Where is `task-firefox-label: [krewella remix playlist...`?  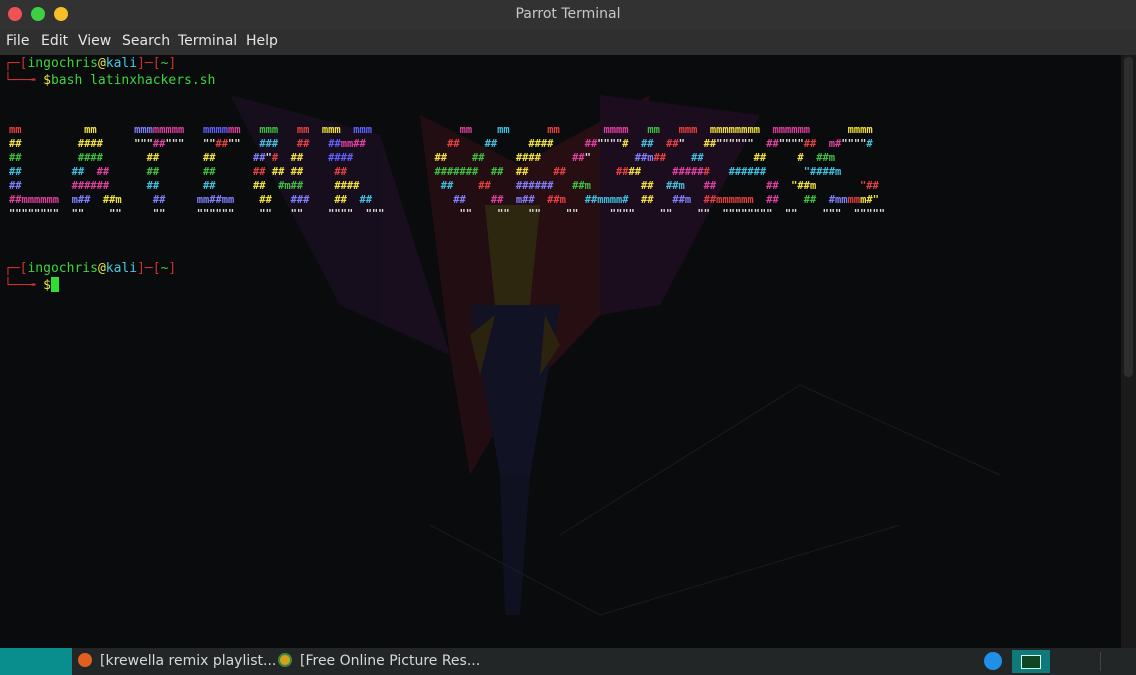
task-firefox-label: [krewella remix playlist... is located at coordinates (188, 661).